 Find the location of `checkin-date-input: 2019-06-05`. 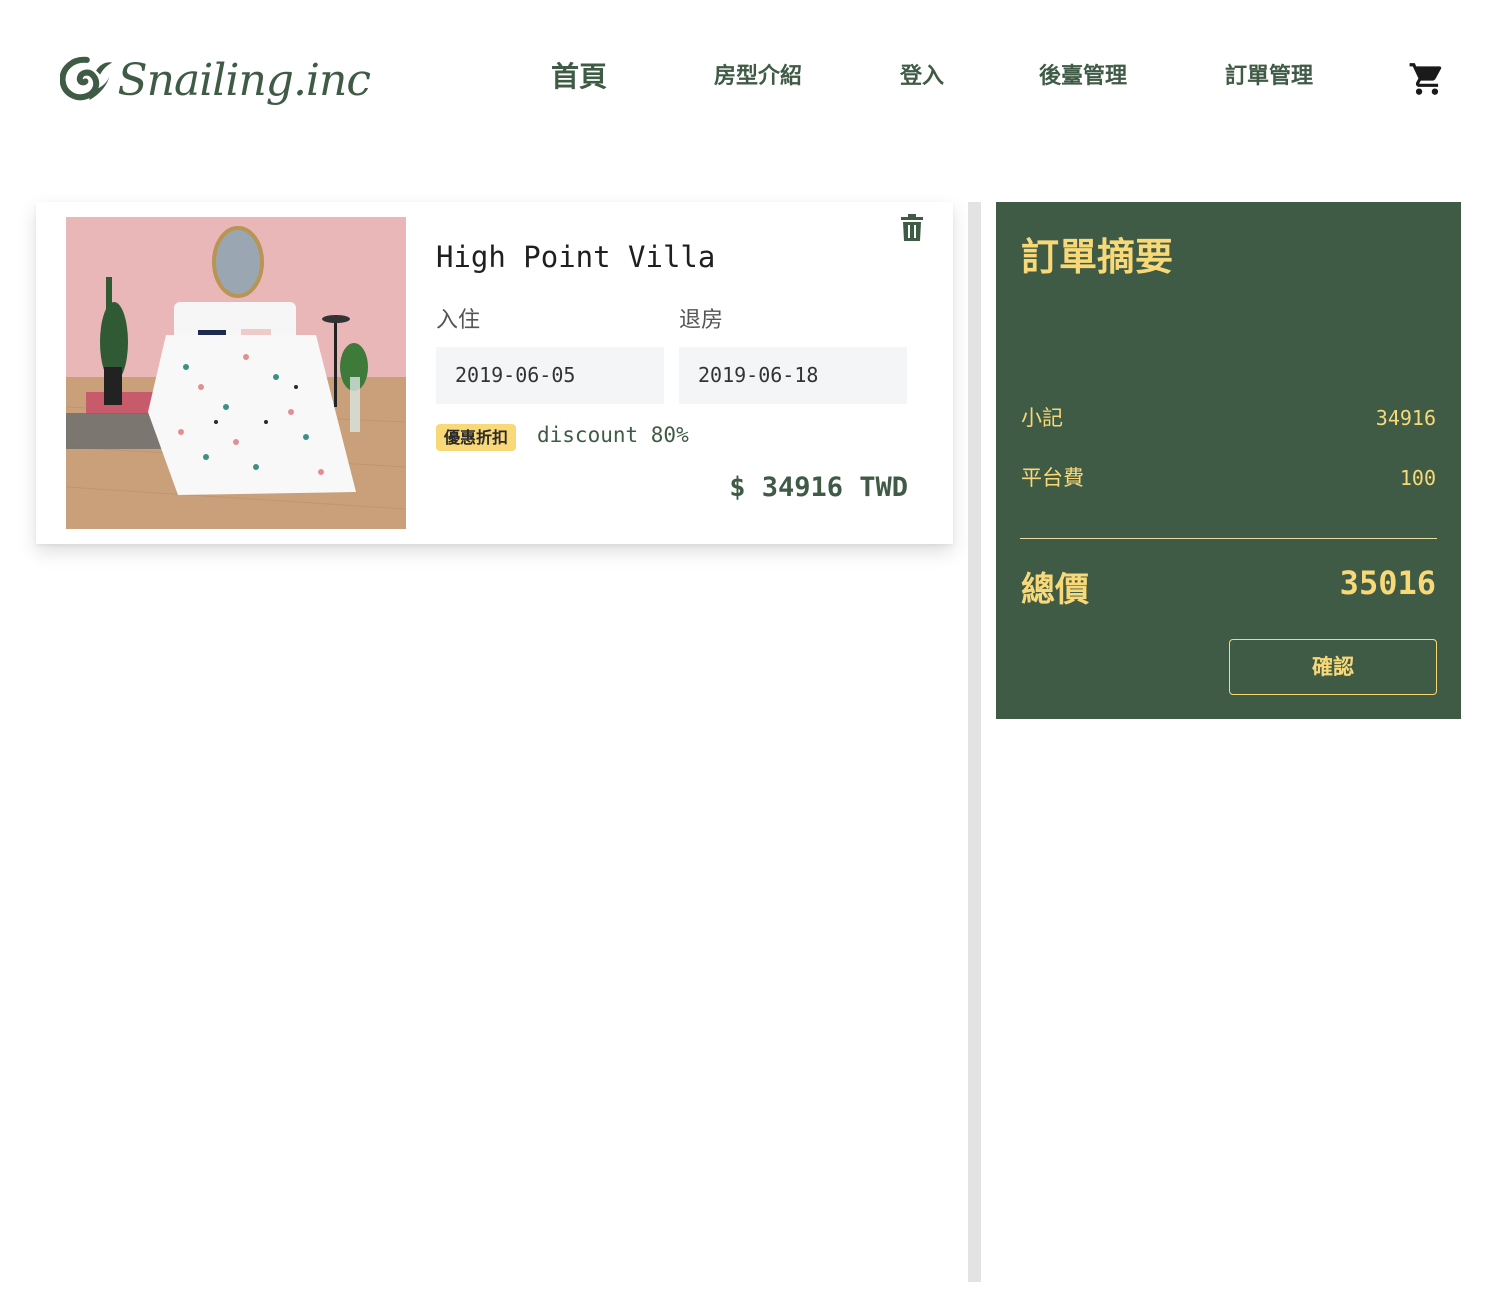

checkin-date-input: 2019-06-05 is located at coordinates (550, 375).